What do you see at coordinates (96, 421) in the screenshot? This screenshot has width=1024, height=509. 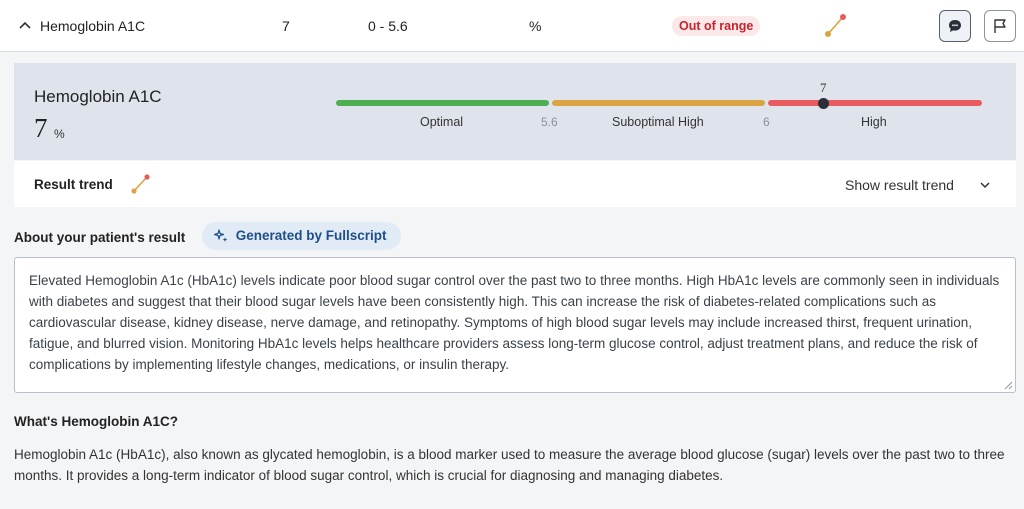 I see `what-is-title: What's Hemoglobin A1C?` at bounding box center [96, 421].